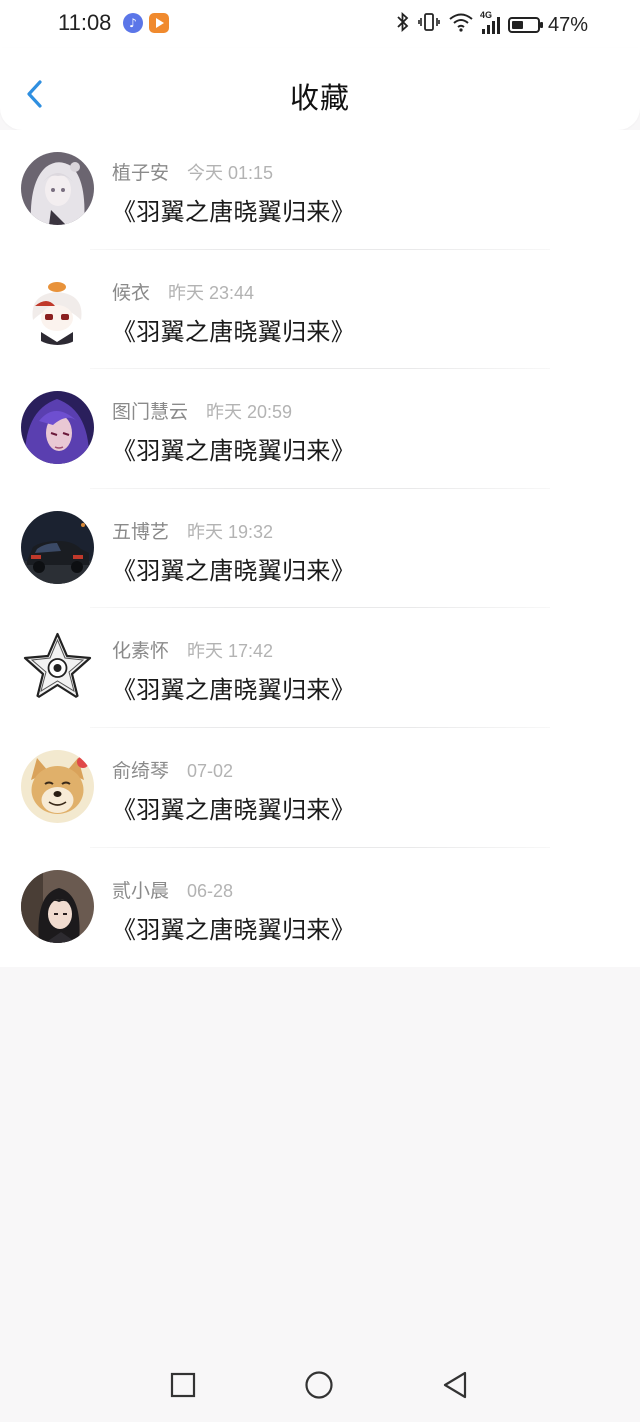 This screenshot has height=1422, width=640. What do you see at coordinates (320, 24) in the screenshot?
I see `status-bar: 11:08 ♪ 4G 47%` at bounding box center [320, 24].